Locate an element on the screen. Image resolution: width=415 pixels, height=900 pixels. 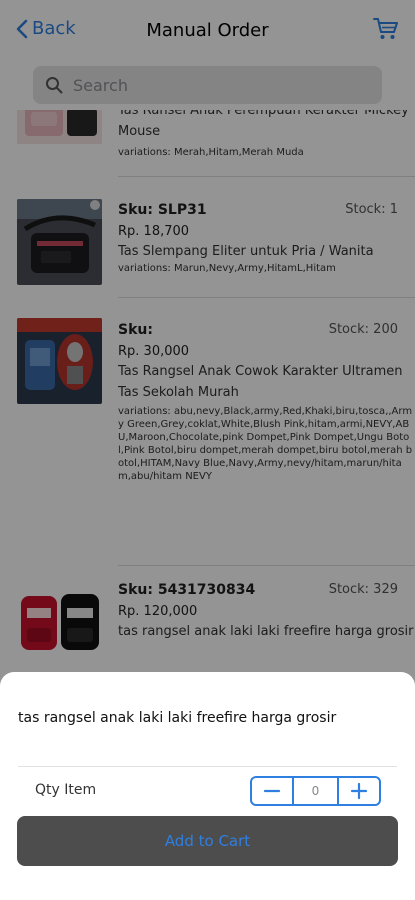
minus-icon is located at coordinates (272, 791).